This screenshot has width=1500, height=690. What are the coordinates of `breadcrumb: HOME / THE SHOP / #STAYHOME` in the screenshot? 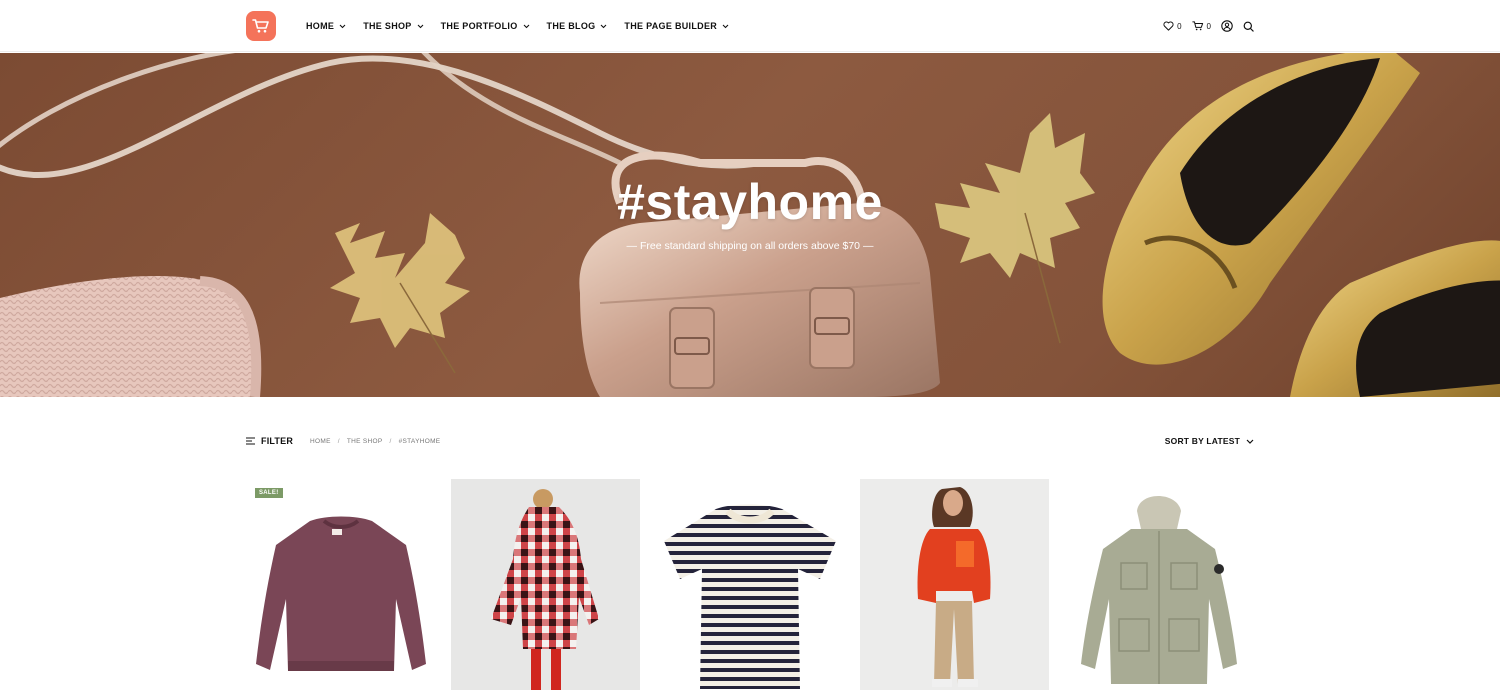 It's located at (375, 441).